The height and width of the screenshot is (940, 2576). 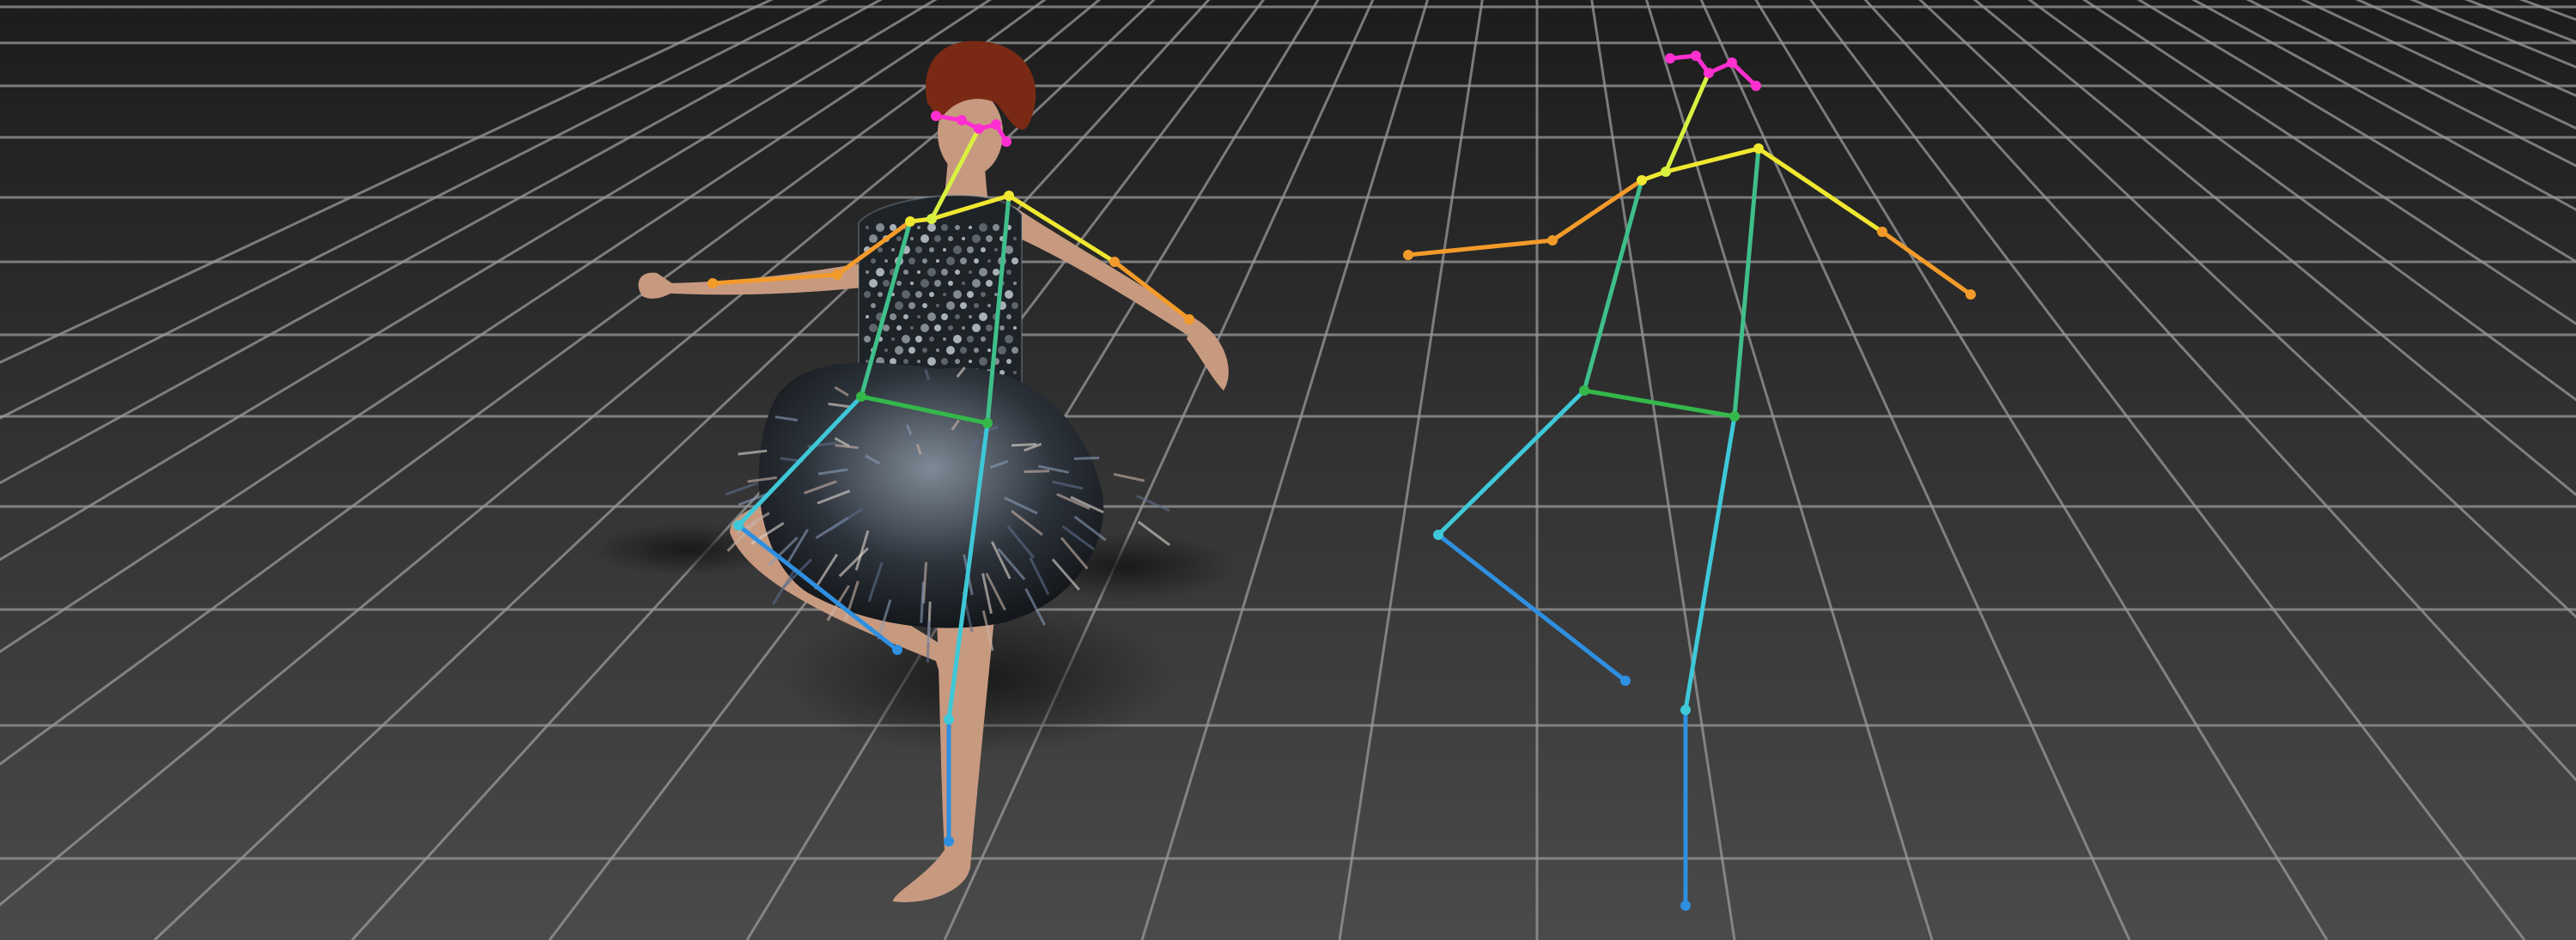 I want to click on overlay-joint-lsho, so click(x=910, y=221).